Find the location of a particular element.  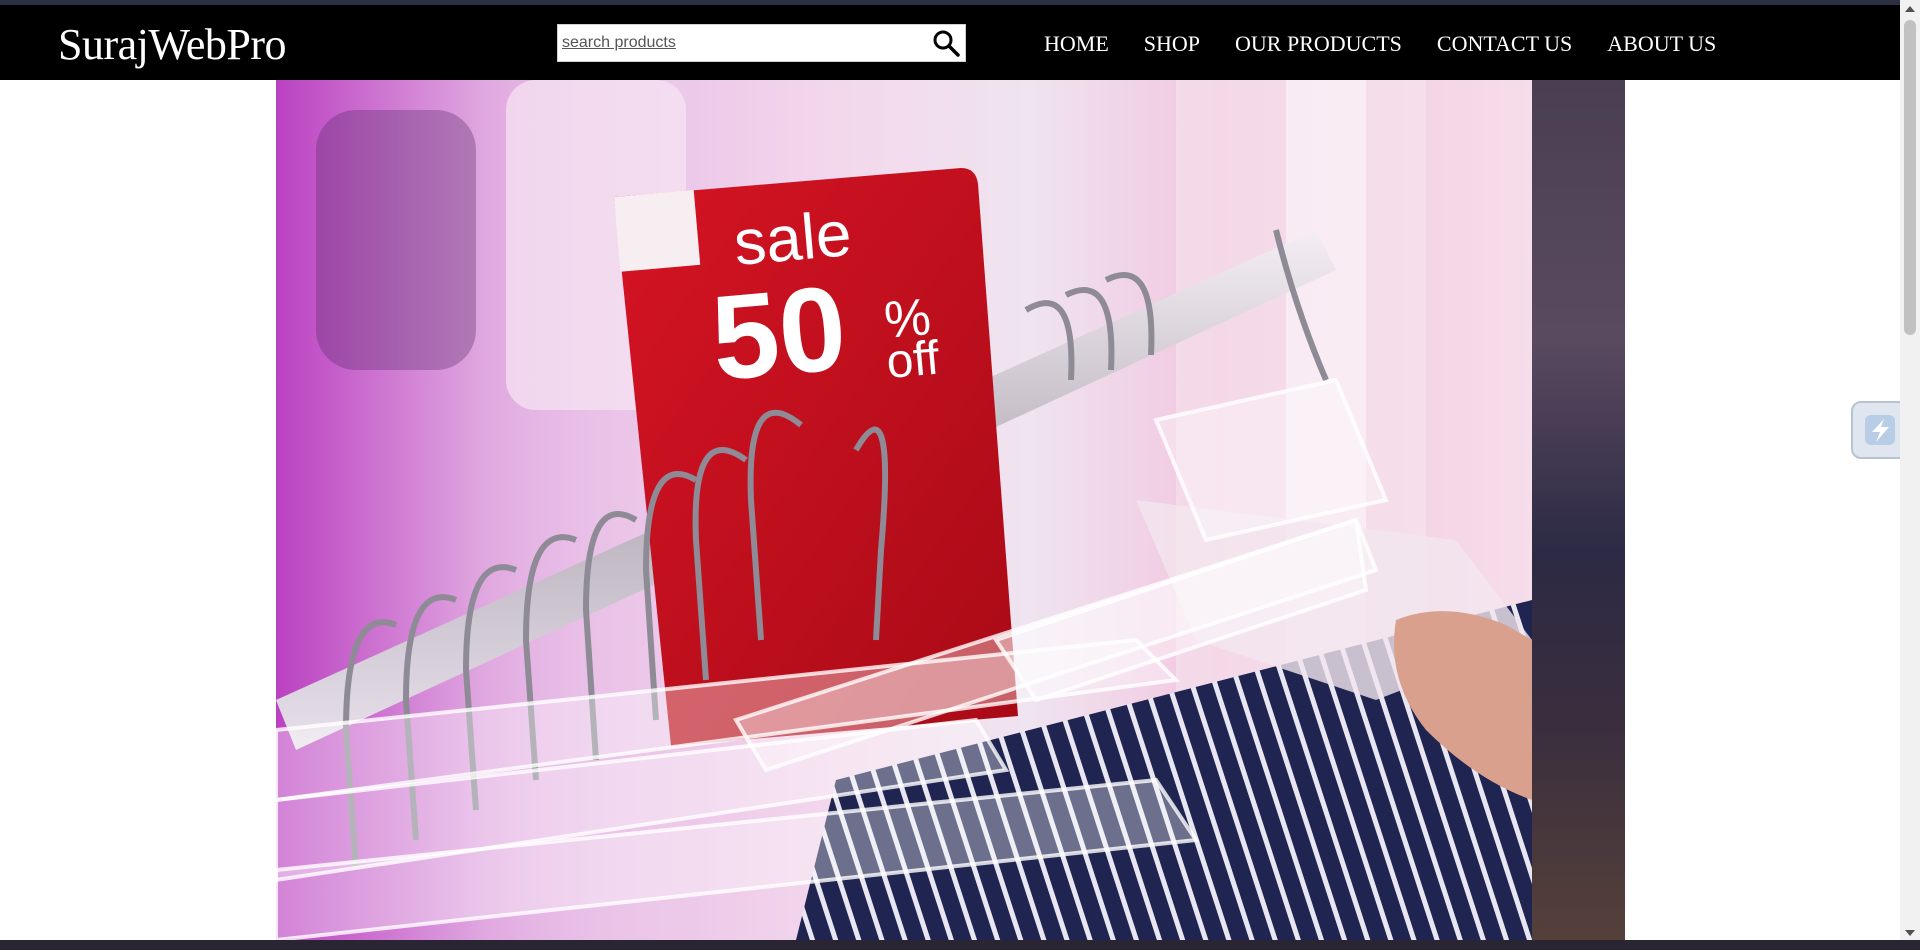

vertical-scrollbar is located at coordinates (1910, 475).